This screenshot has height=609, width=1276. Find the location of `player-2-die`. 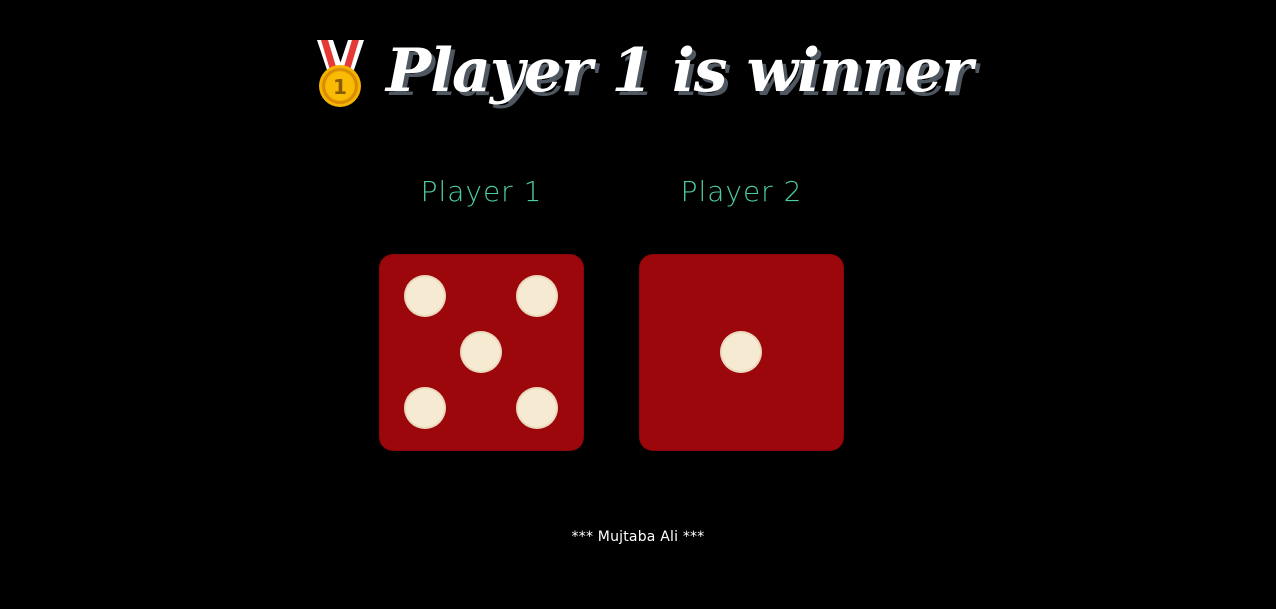

player-2-die is located at coordinates (741, 352).